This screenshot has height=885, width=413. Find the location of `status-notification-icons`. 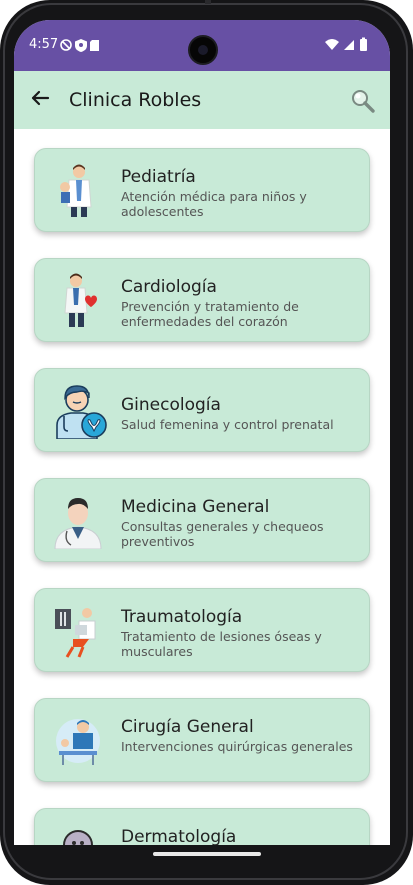

status-notification-icons is located at coordinates (79, 45).